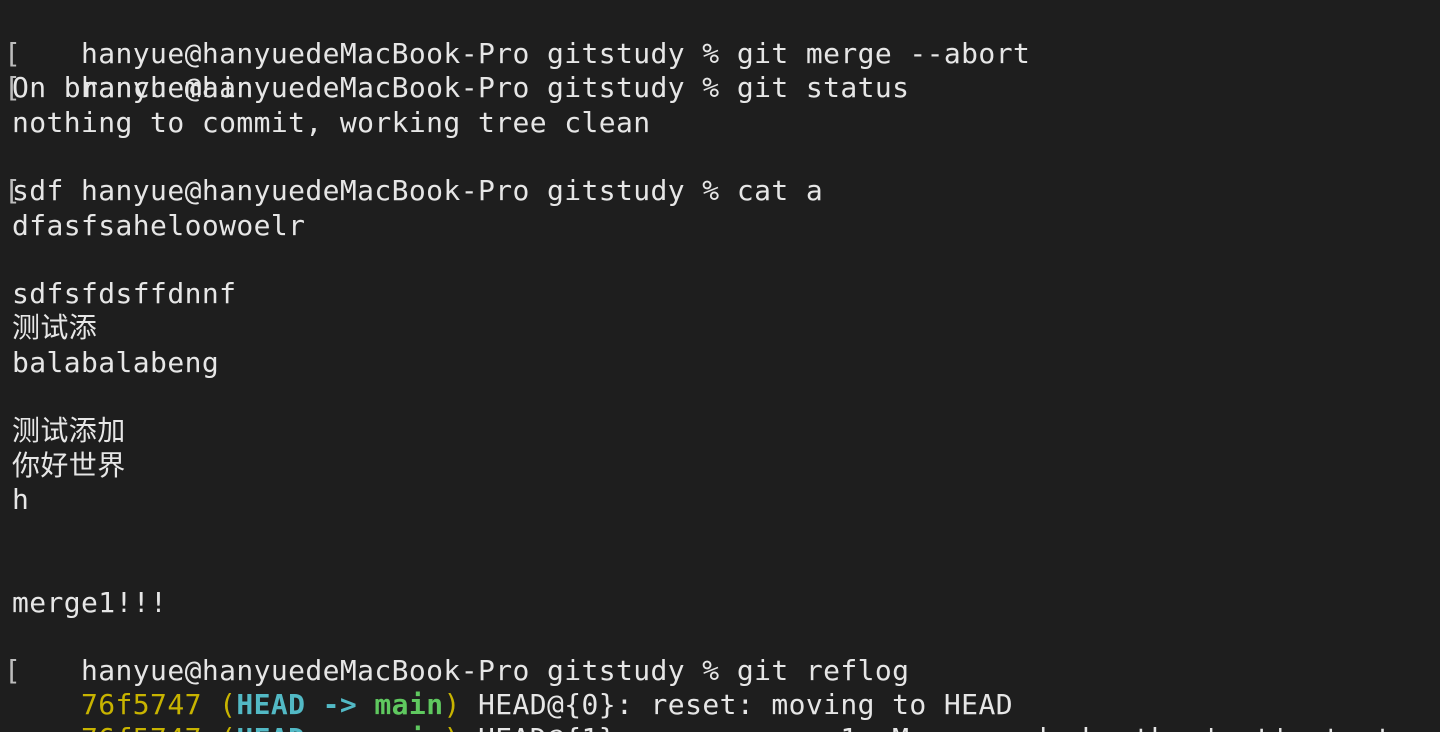 This screenshot has width=1440, height=732. What do you see at coordinates (133, 87) in the screenshot?
I see `output-line: On branch main` at bounding box center [133, 87].